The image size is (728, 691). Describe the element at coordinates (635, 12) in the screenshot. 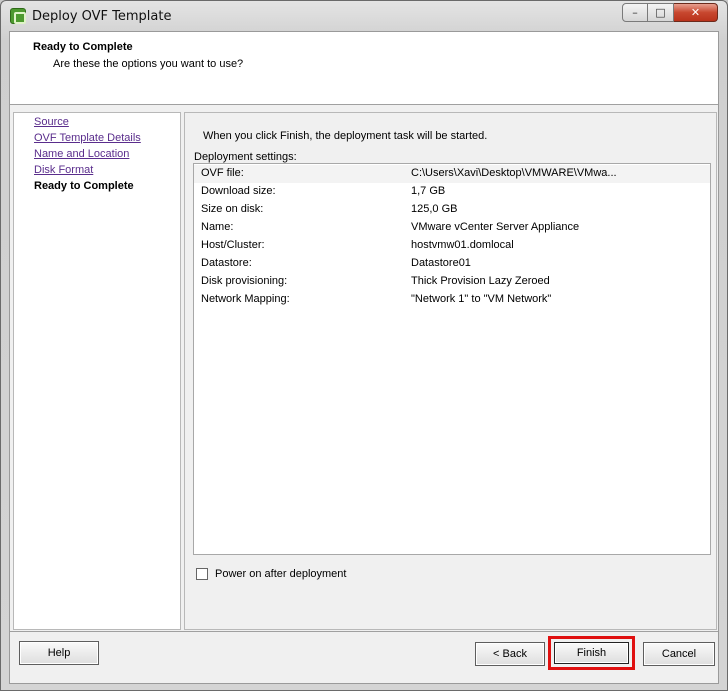

I see `minimize-button: –` at that location.